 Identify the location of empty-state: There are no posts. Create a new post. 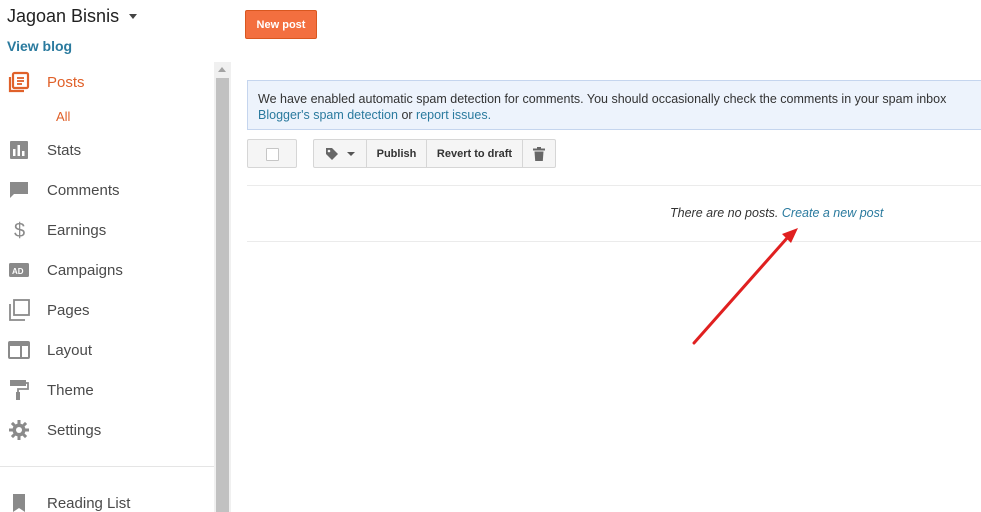
(776, 213).